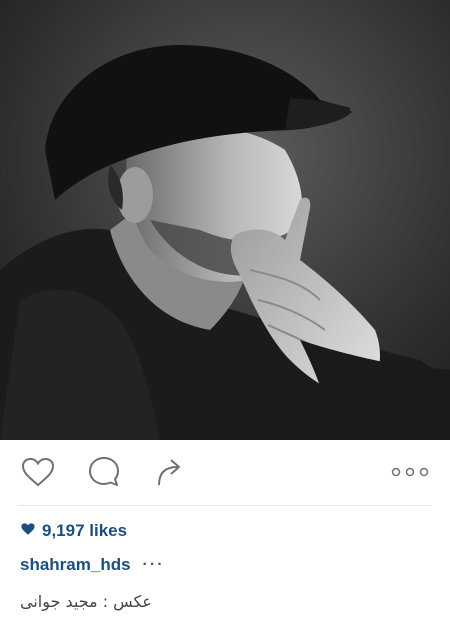  Describe the element at coordinates (225, 505) in the screenshot. I see `section-divider` at that location.